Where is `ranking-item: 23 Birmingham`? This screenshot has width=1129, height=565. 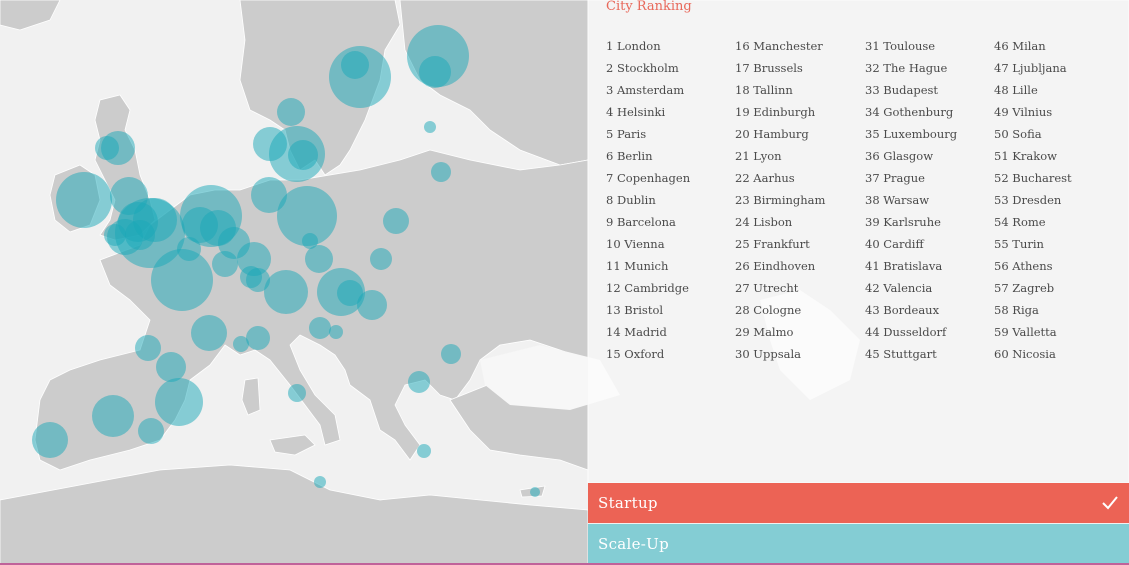
ranking-item: 23 Birmingham is located at coordinates (780, 202).